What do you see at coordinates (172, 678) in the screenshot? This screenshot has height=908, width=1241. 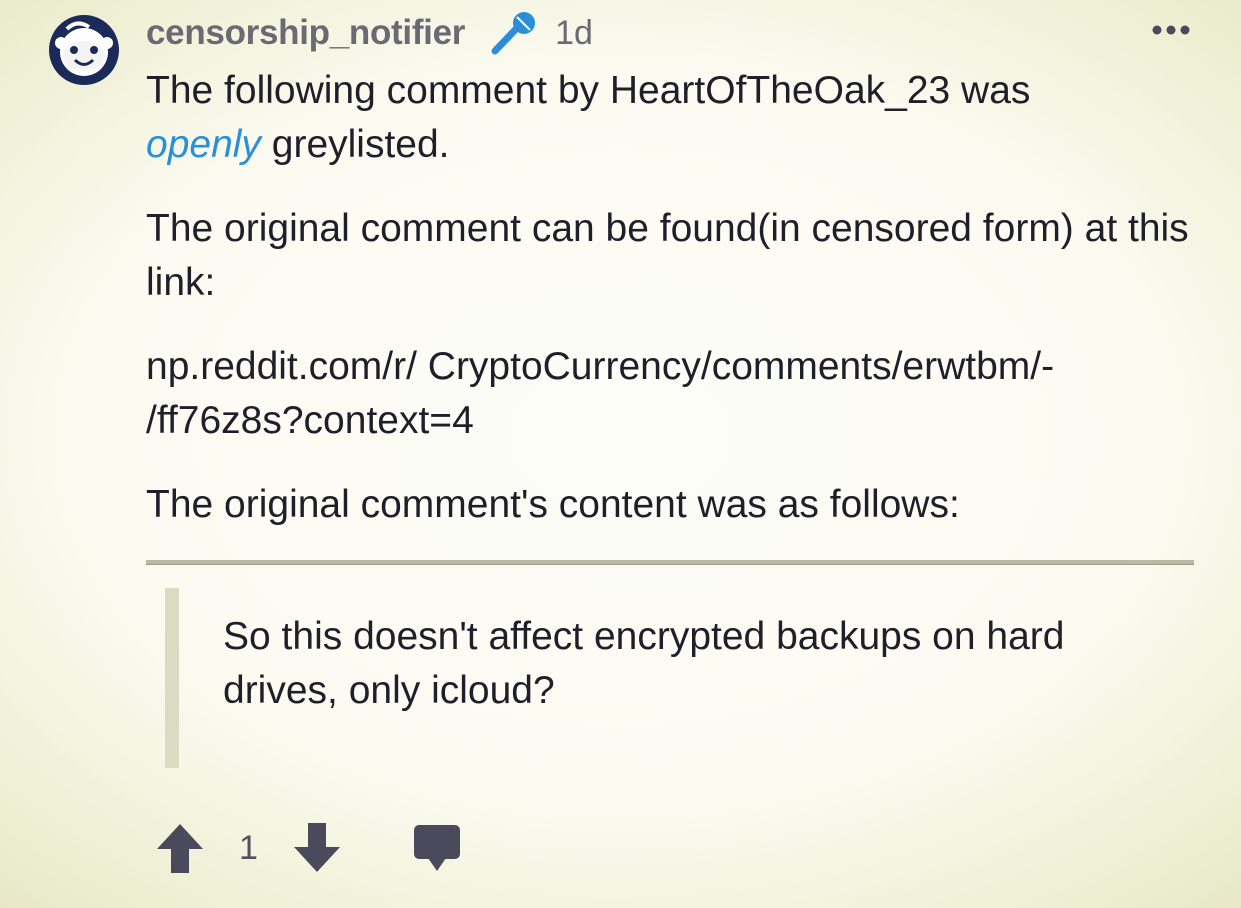 I see `blockquote-bar` at bounding box center [172, 678].